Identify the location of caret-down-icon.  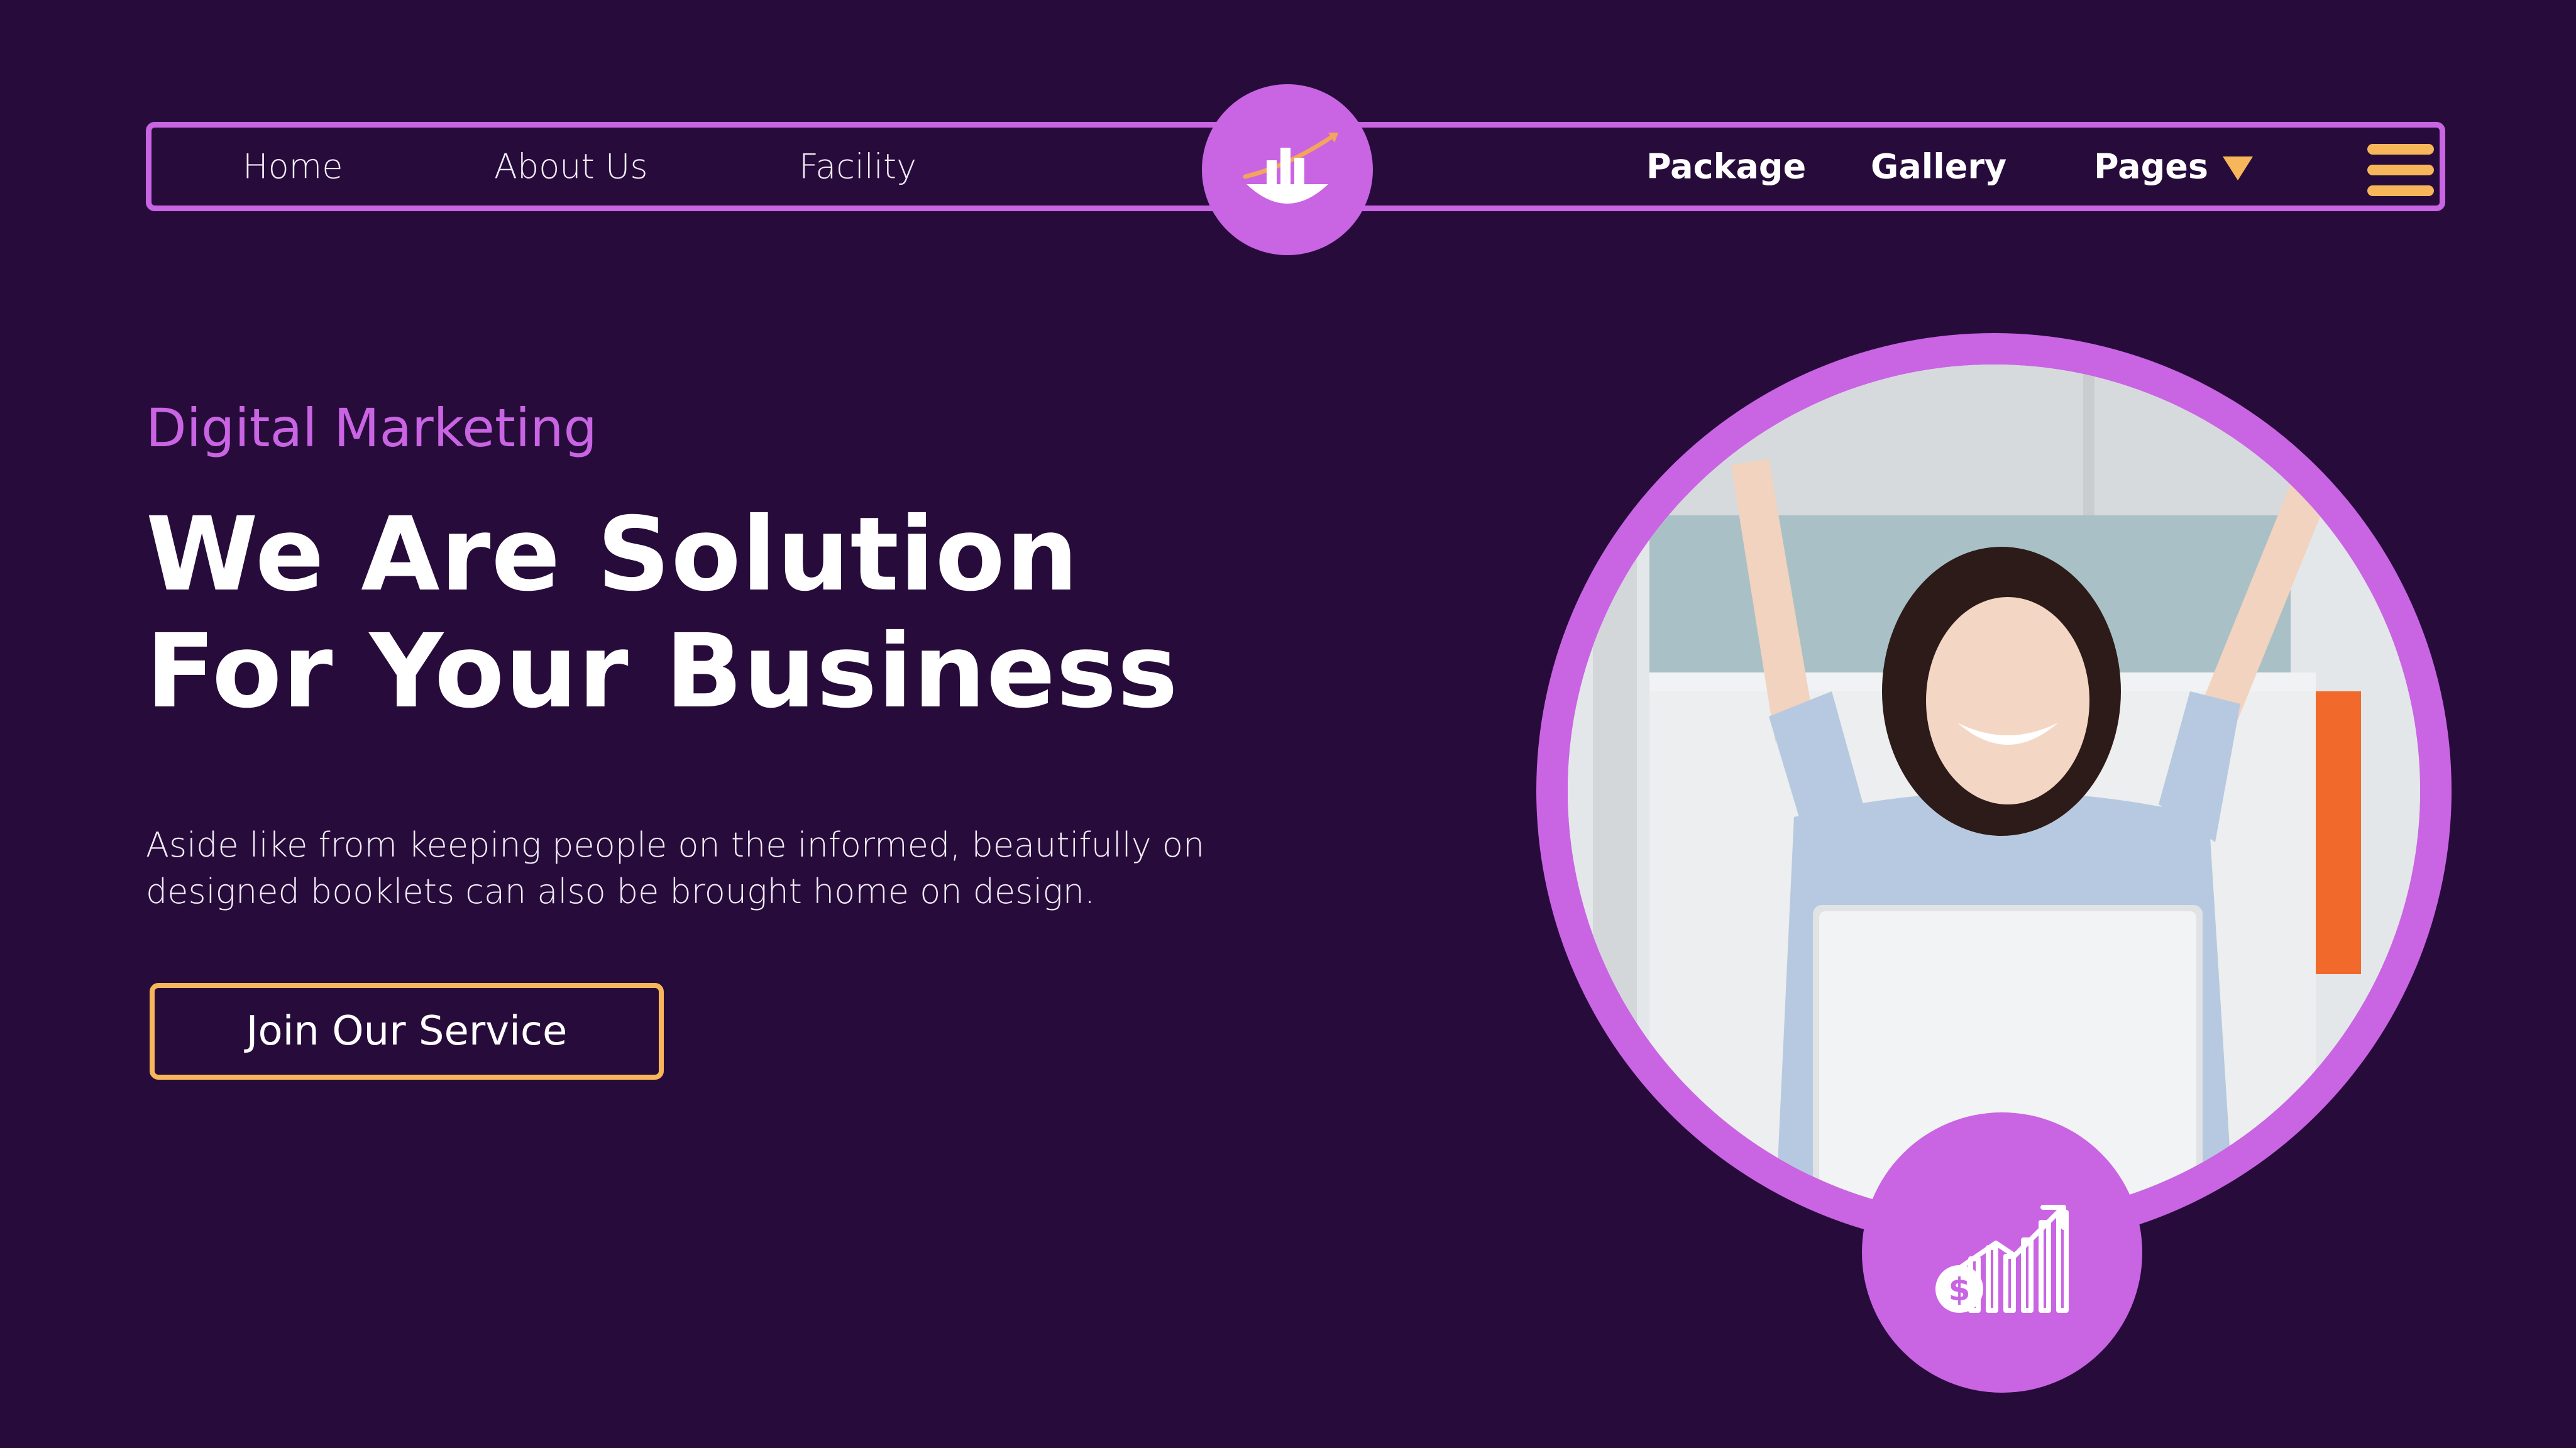
(2238, 168).